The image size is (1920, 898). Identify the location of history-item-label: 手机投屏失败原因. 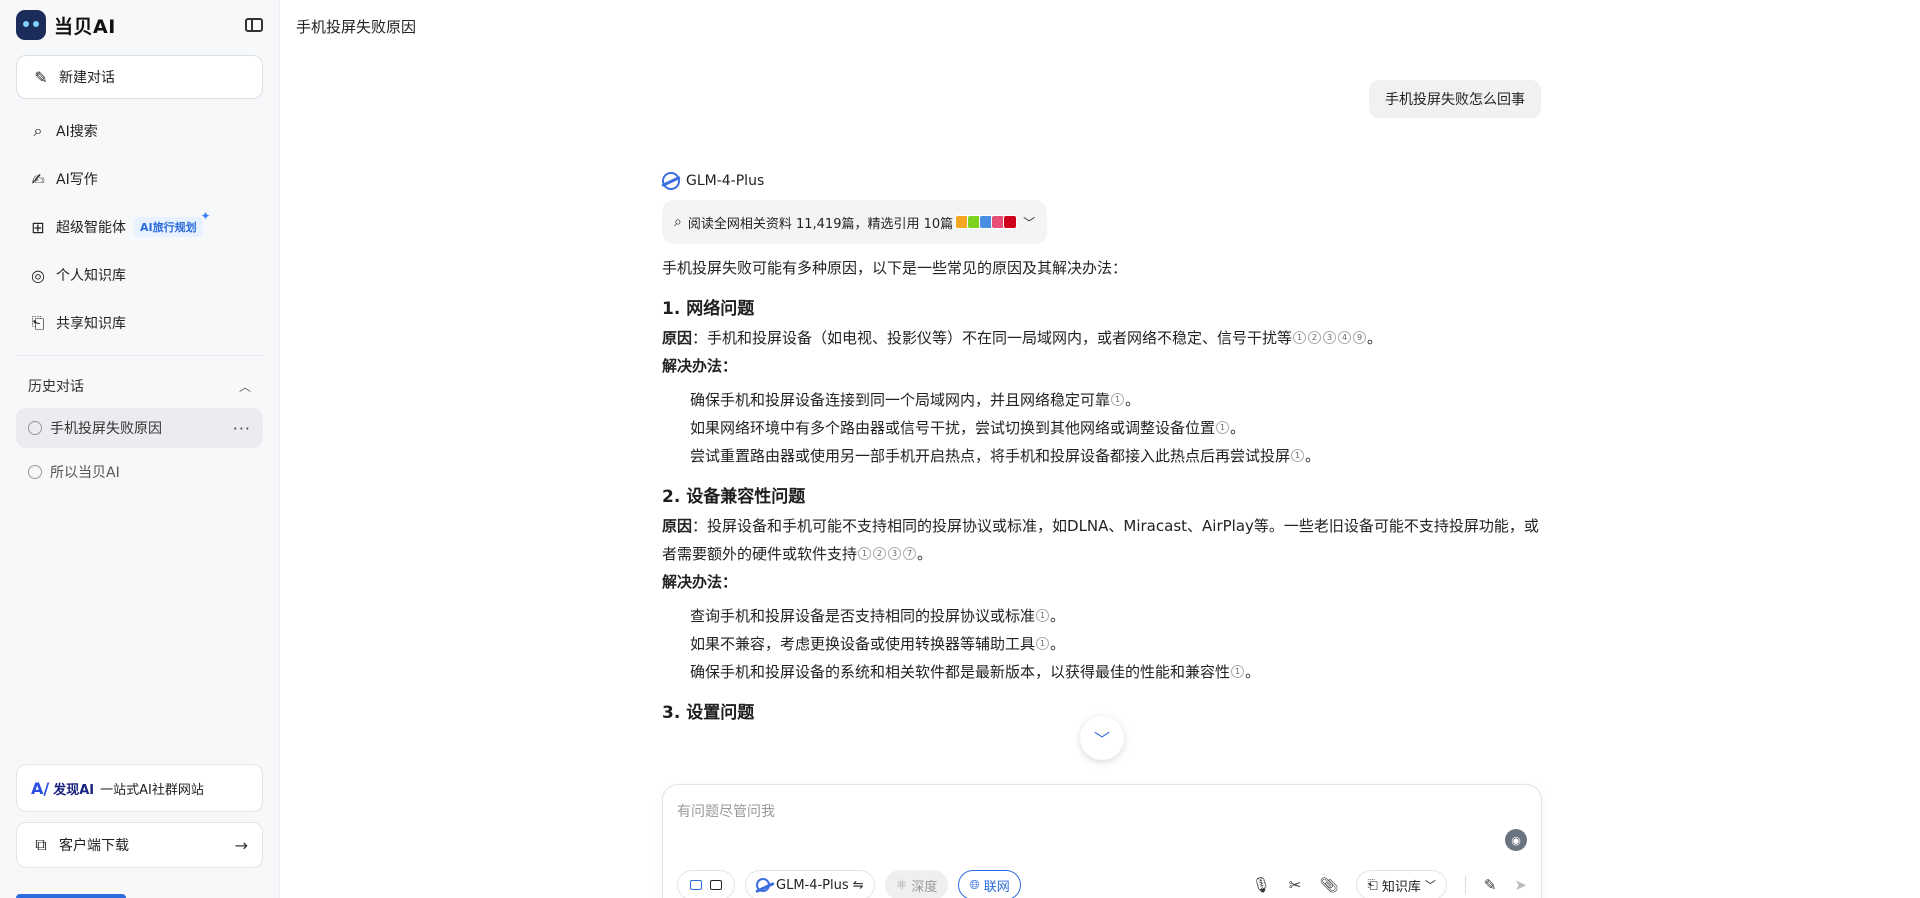
(106, 429).